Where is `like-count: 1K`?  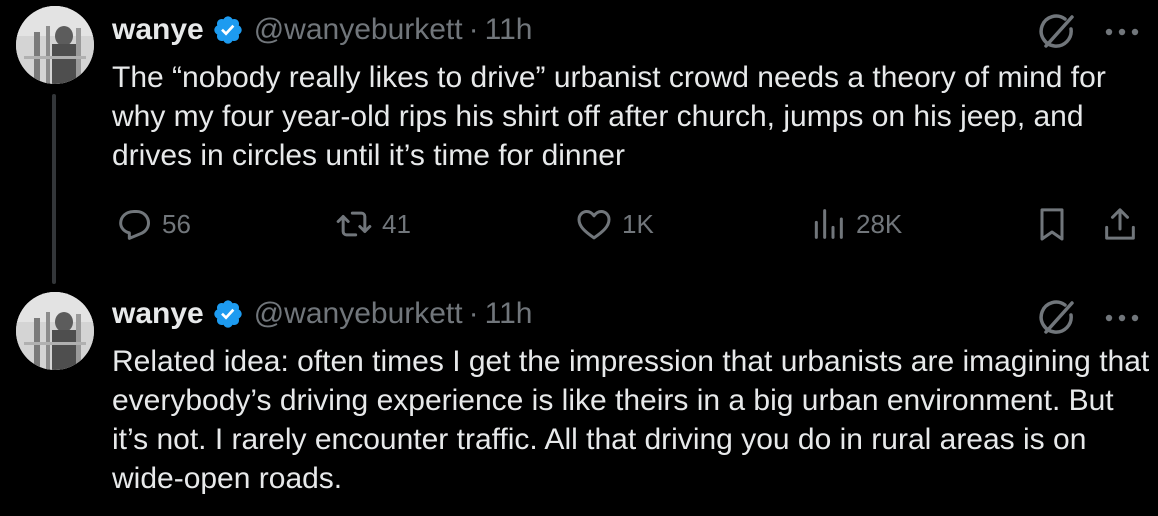 like-count: 1K is located at coordinates (638, 223).